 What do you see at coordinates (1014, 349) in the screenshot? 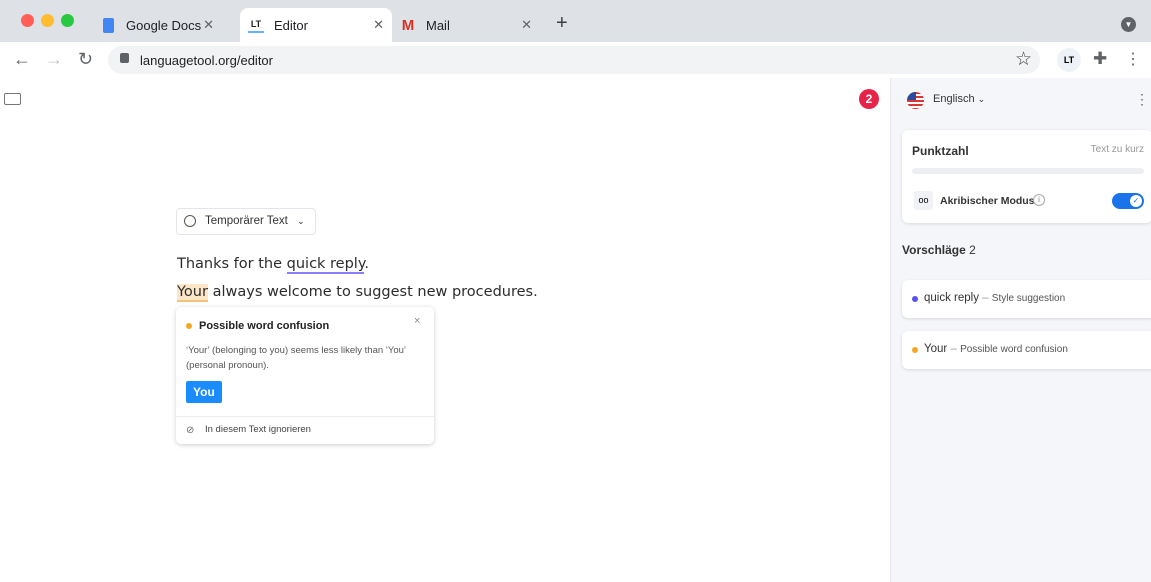
I see `suggestion-type: Possible word confusion` at bounding box center [1014, 349].